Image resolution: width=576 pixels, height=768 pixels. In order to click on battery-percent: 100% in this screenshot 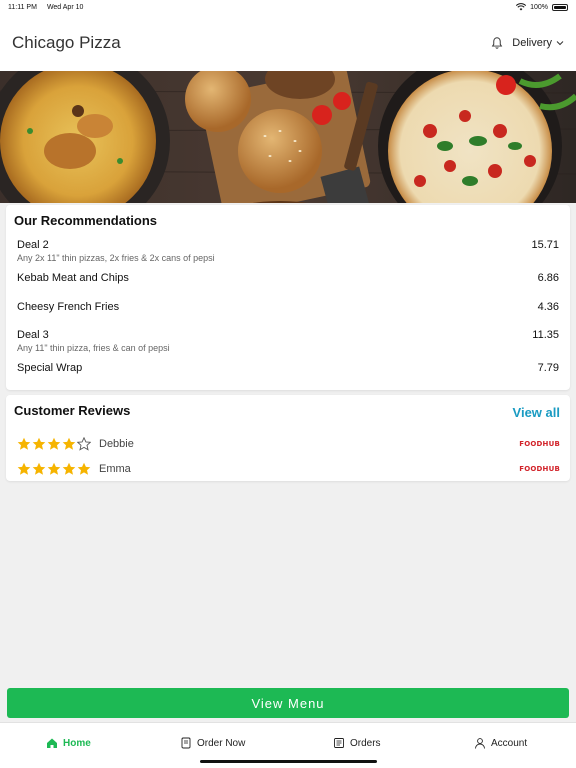, I will do `click(539, 7)`.